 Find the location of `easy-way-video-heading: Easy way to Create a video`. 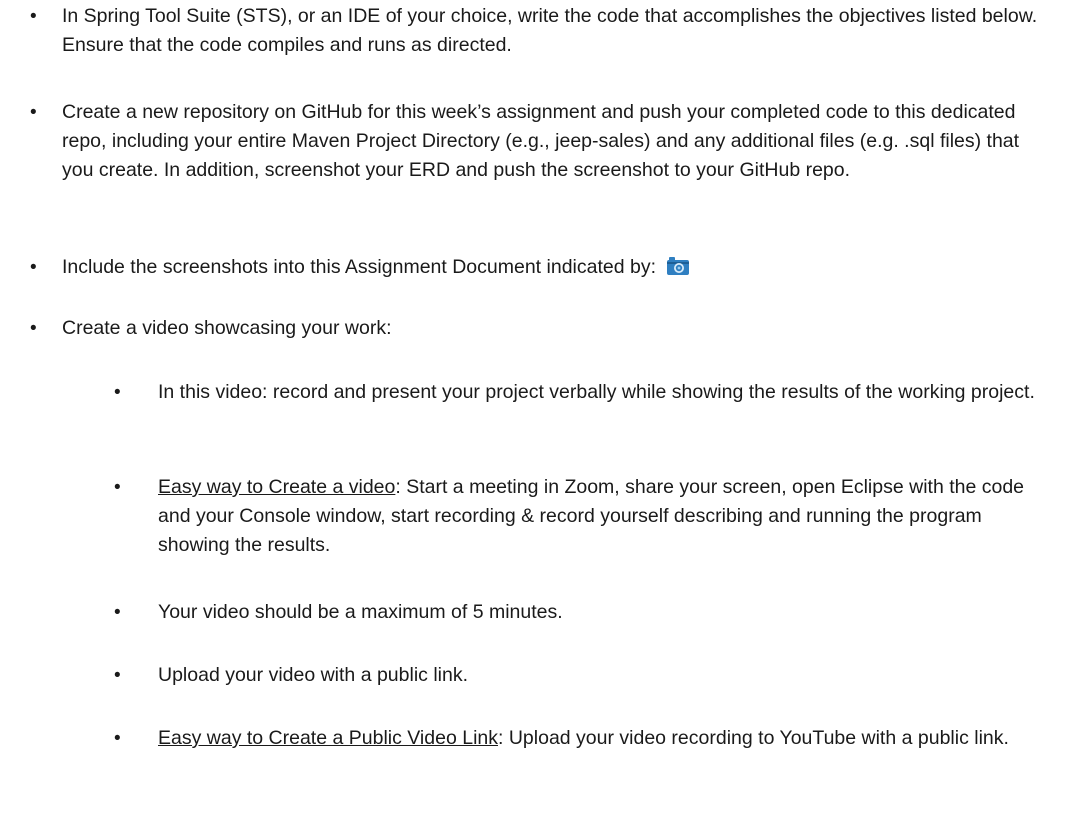

easy-way-video-heading: Easy way to Create a video is located at coordinates (277, 487).